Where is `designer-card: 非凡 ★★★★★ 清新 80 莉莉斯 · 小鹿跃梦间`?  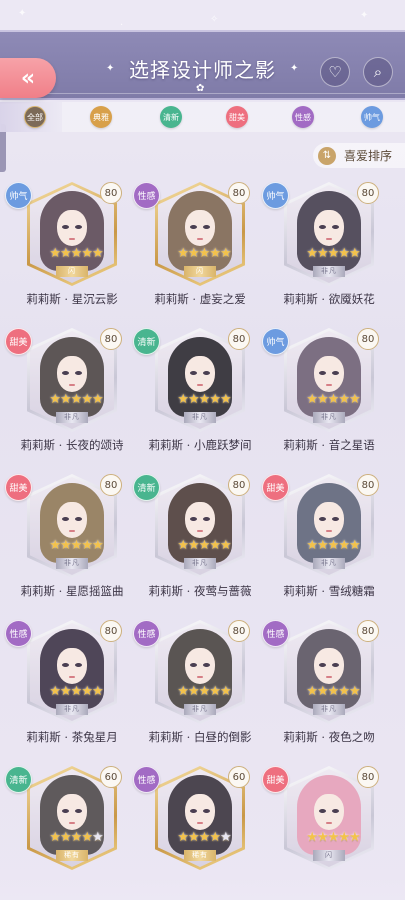 designer-card: 非凡 ★★★★★ 清新 80 莉莉斯 · 小鹿跃梦间 is located at coordinates (191, 396).